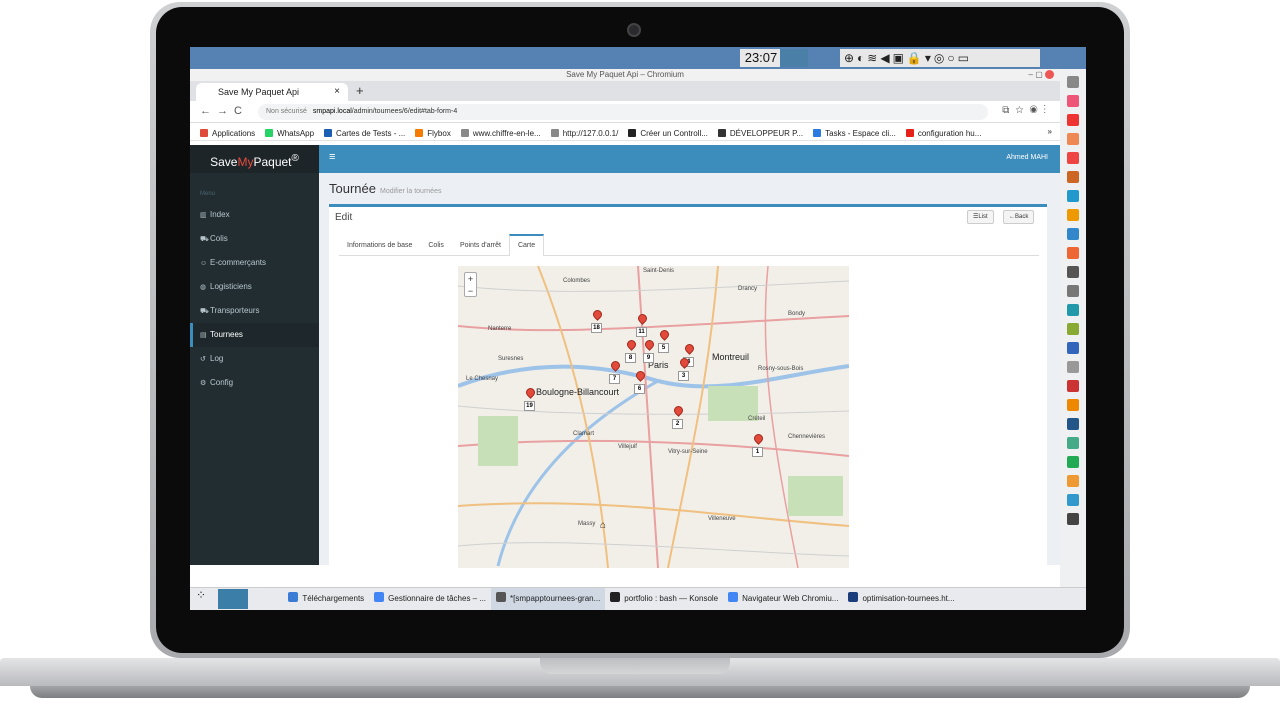  Describe the element at coordinates (436, 246) in the screenshot. I see `tab-1: Colis` at that location.